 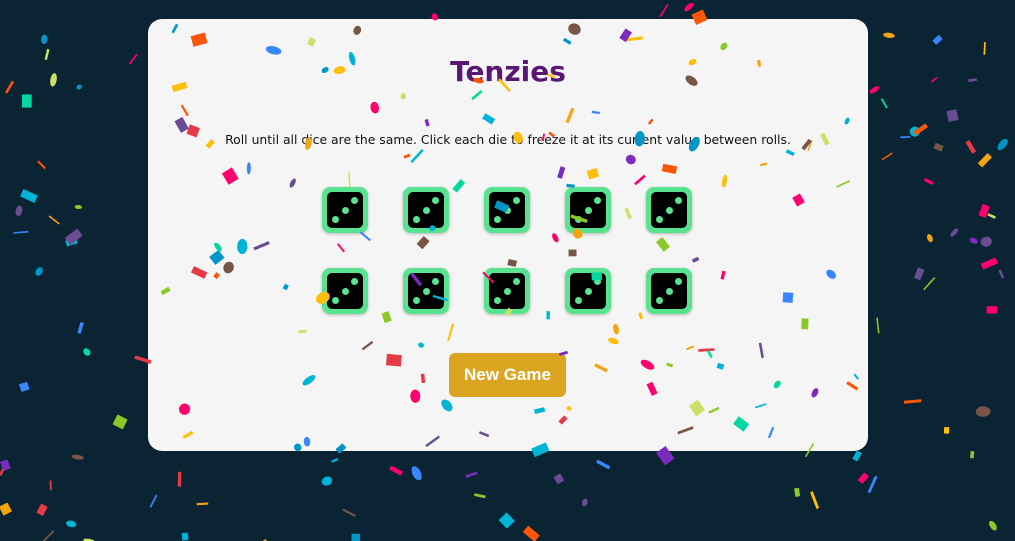 What do you see at coordinates (507, 250) in the screenshot?
I see `dice-grid` at bounding box center [507, 250].